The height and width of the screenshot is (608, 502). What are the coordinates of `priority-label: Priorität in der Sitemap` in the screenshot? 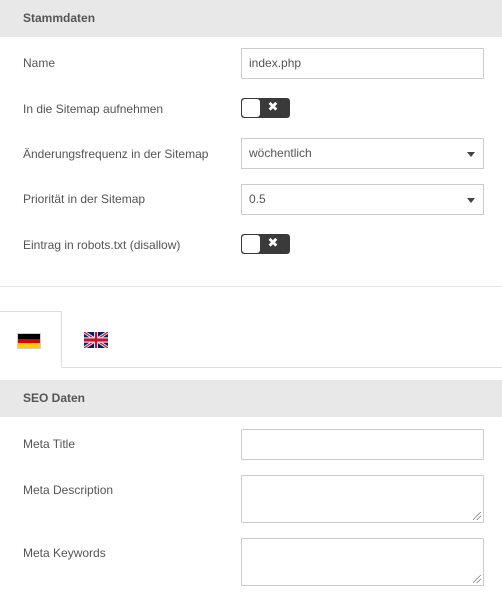 It's located at (84, 199).